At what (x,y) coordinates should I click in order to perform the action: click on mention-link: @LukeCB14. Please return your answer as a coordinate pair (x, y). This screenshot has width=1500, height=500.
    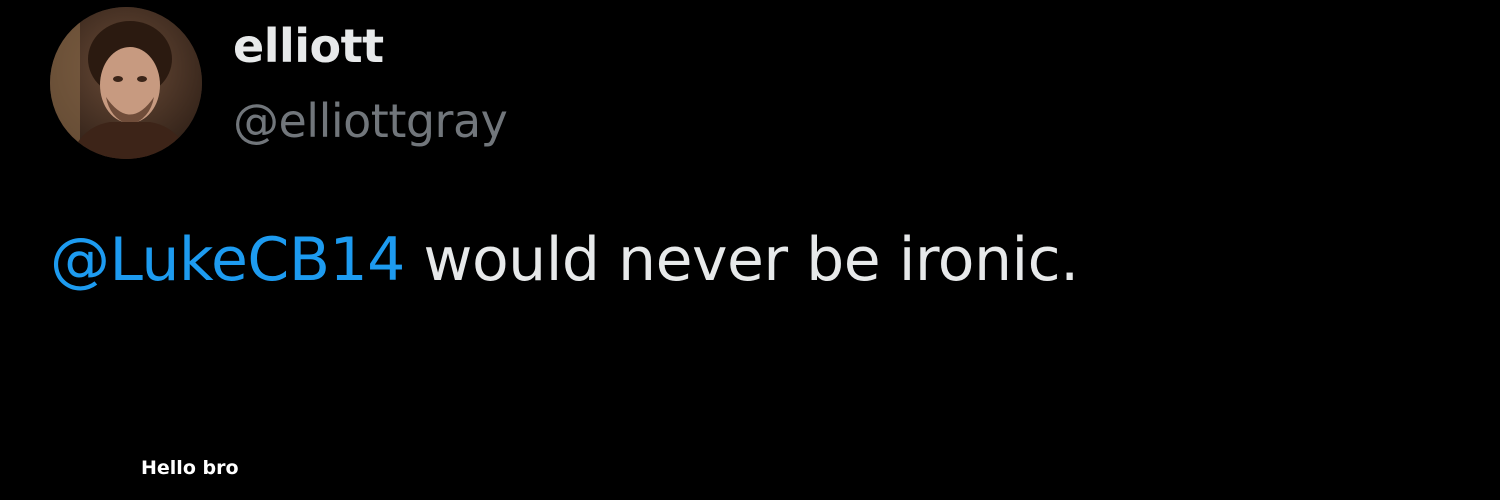
    Looking at the image, I should click on (227, 260).